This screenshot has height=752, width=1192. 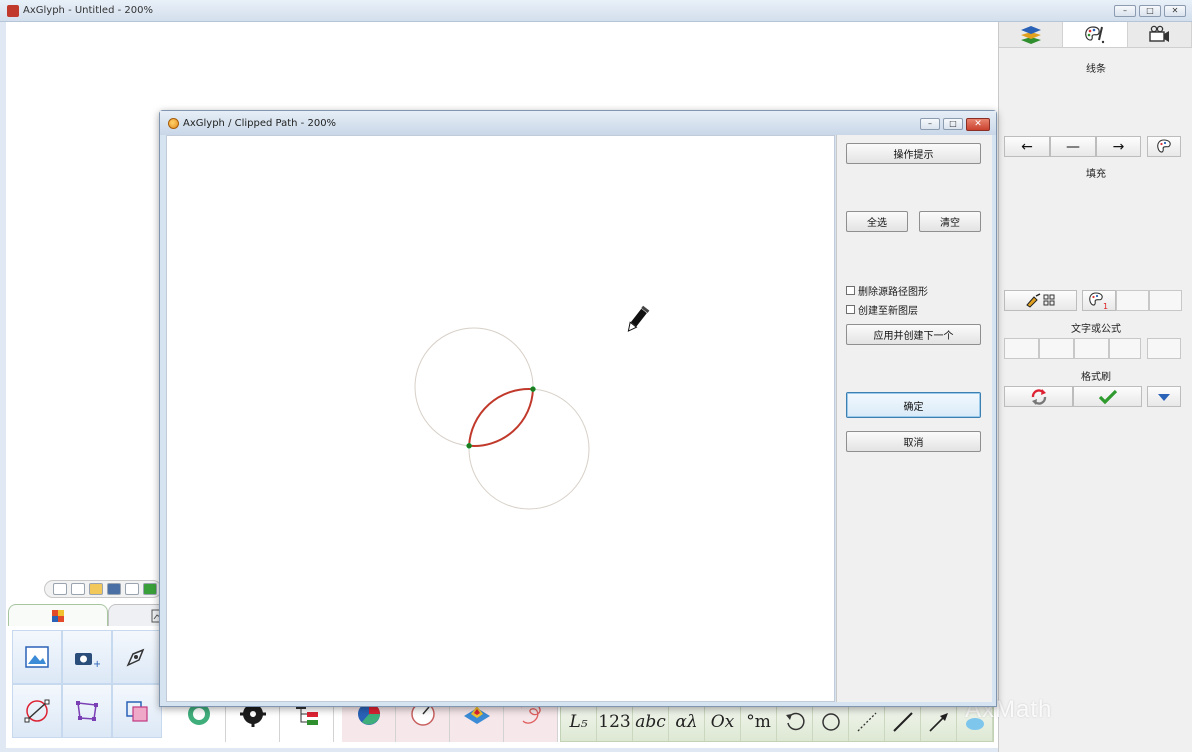 I want to click on tab-layers, so click(x=1031, y=35).